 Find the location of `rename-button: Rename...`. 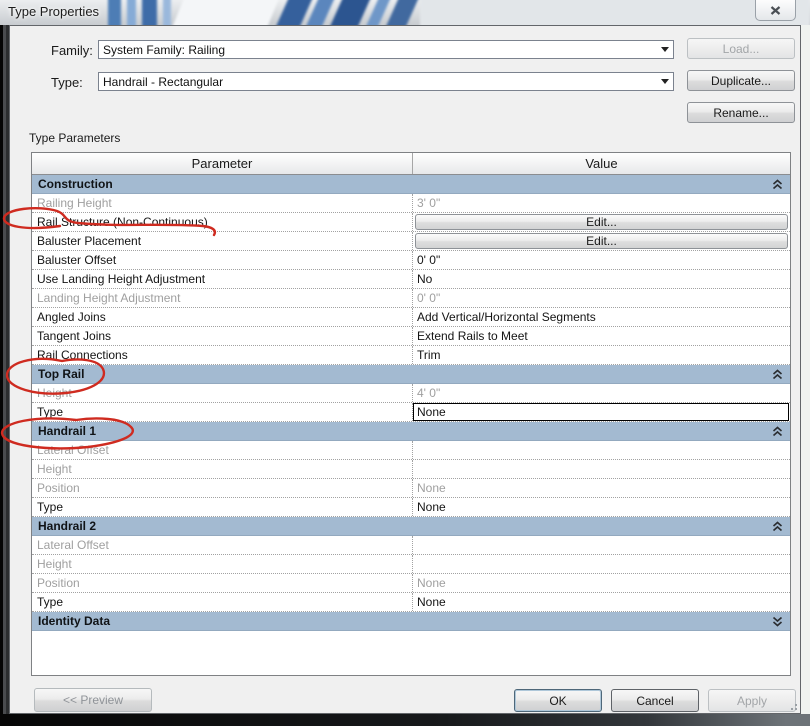

rename-button: Rename... is located at coordinates (741, 112).